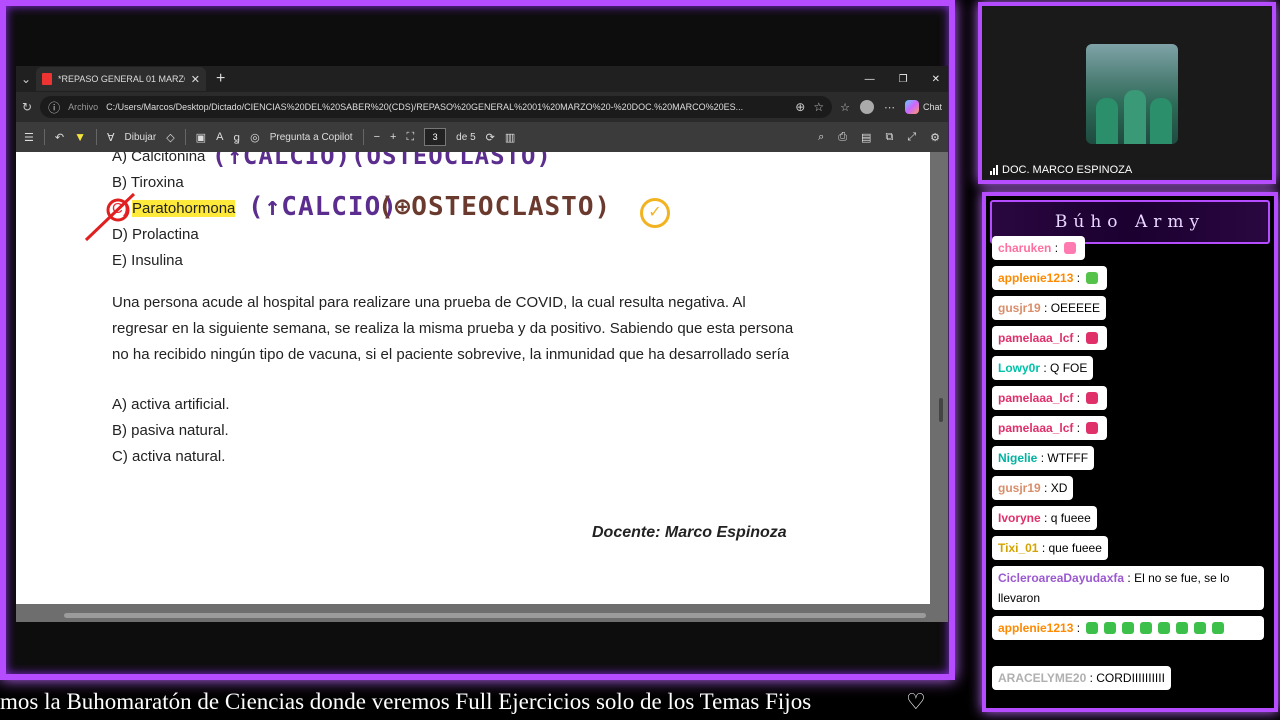 This screenshot has width=1280, height=720. I want to click on favorites-icon: ☆, so click(845, 107).